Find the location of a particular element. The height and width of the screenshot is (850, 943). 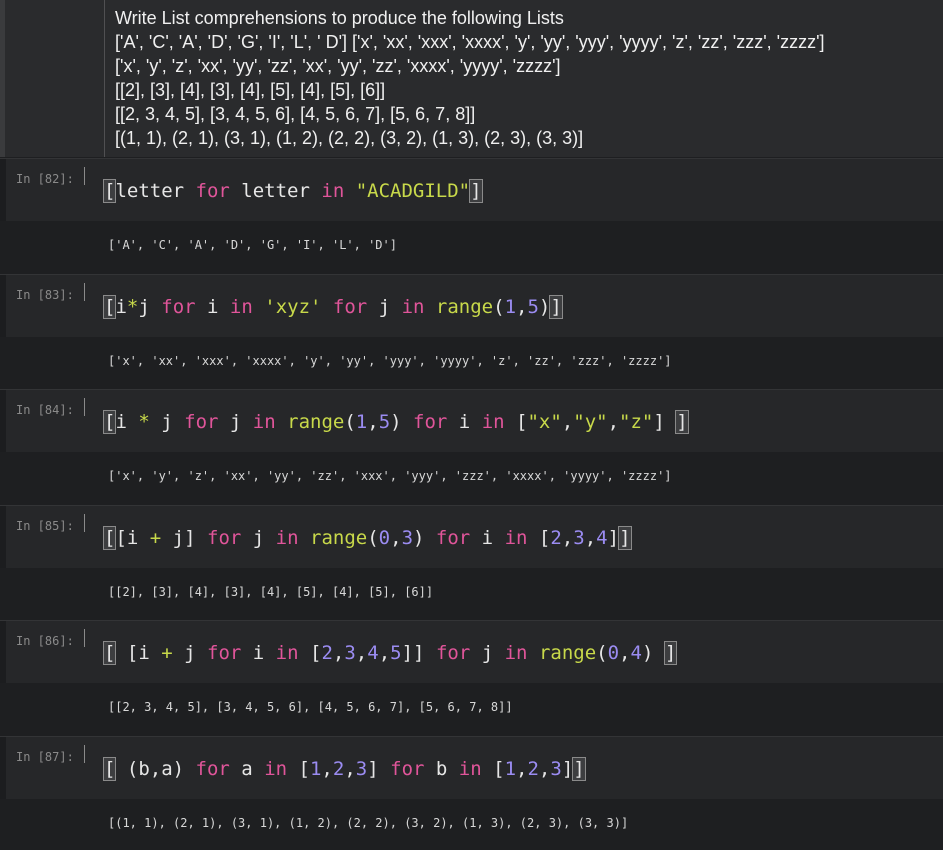

input-prompt: In [83]: is located at coordinates (45, 295).